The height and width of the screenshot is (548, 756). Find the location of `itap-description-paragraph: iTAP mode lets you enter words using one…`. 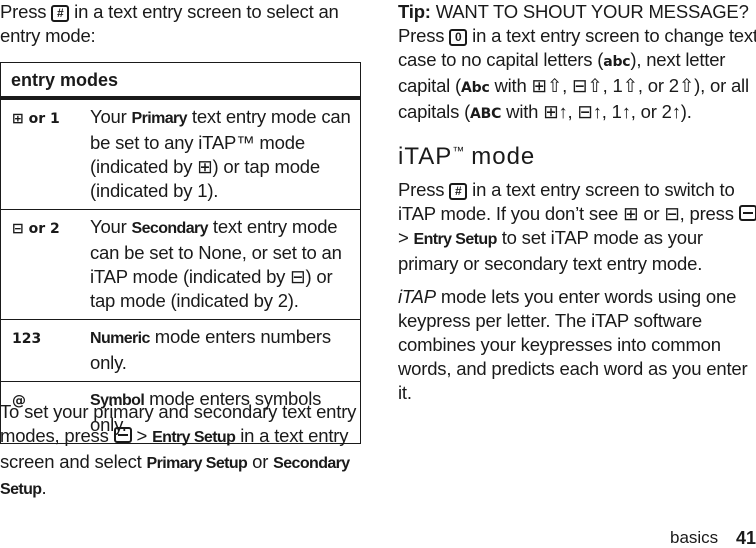

itap-description-paragraph: iTAP mode lets you enter words using one… is located at coordinates (573, 344).